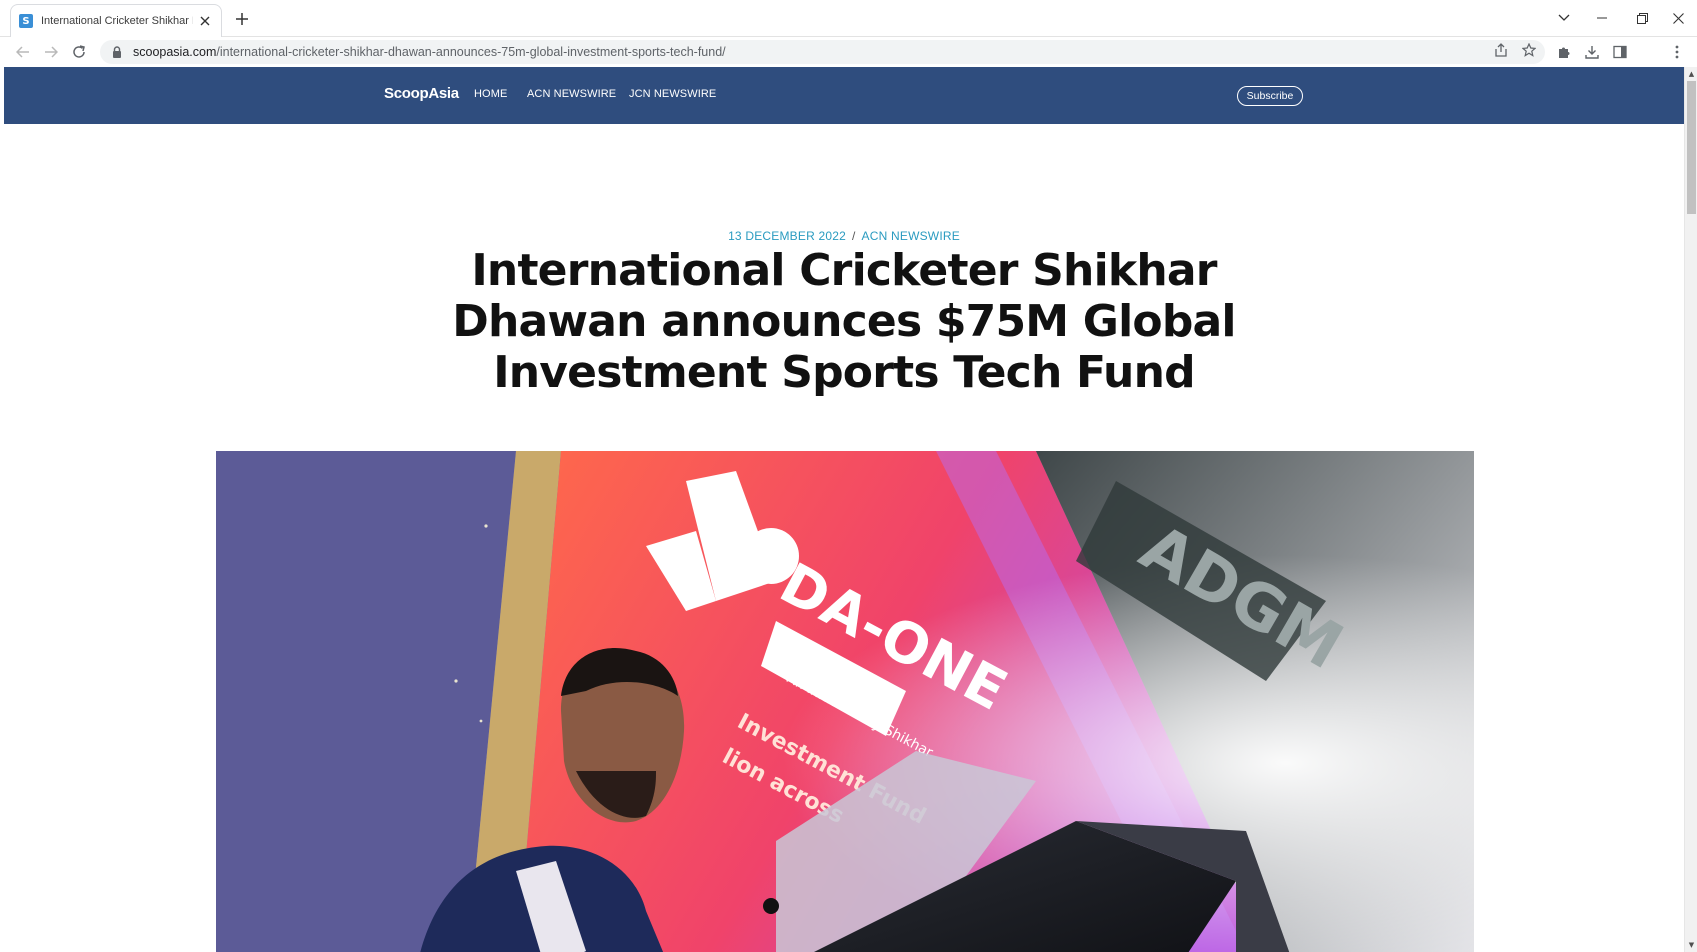  I want to click on site-favicon-icon: S, so click(26, 21).